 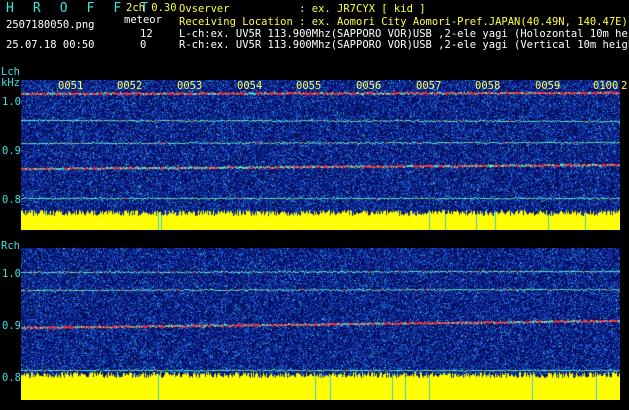 What do you see at coordinates (11, 274) in the screenshot?
I see `rch-ytick-1-0: 1.0` at bounding box center [11, 274].